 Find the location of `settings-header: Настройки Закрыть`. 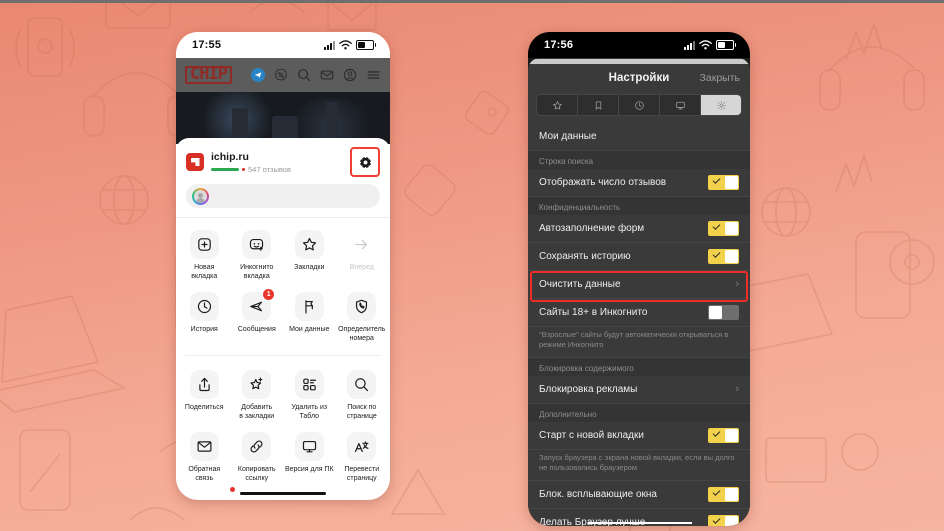

settings-header: Настройки Закрыть is located at coordinates (639, 78).